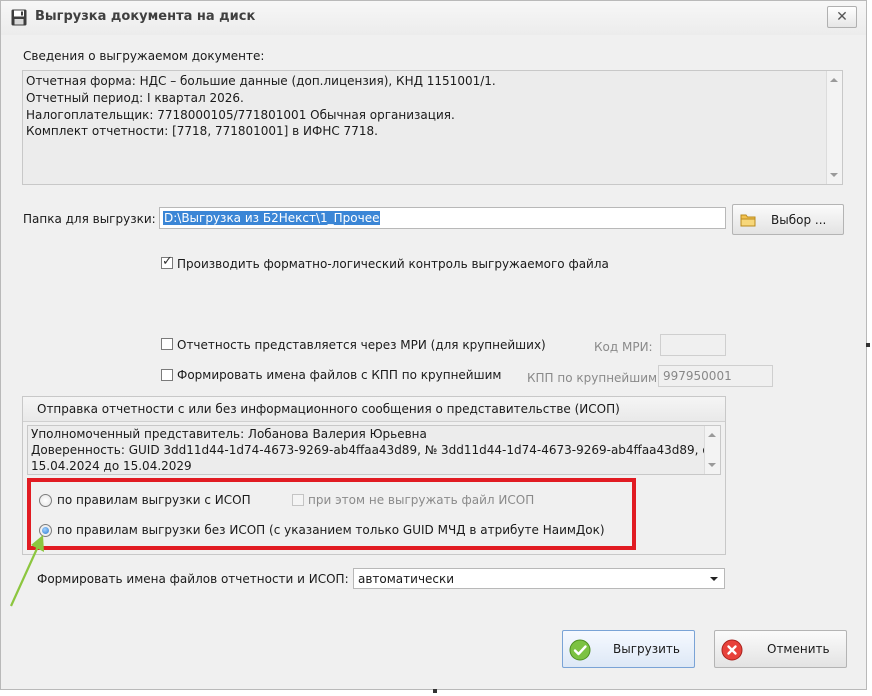 Image resolution: width=872 pixels, height=696 pixels. Describe the element at coordinates (580, 650) in the screenshot. I see `check-circle-icon` at that location.